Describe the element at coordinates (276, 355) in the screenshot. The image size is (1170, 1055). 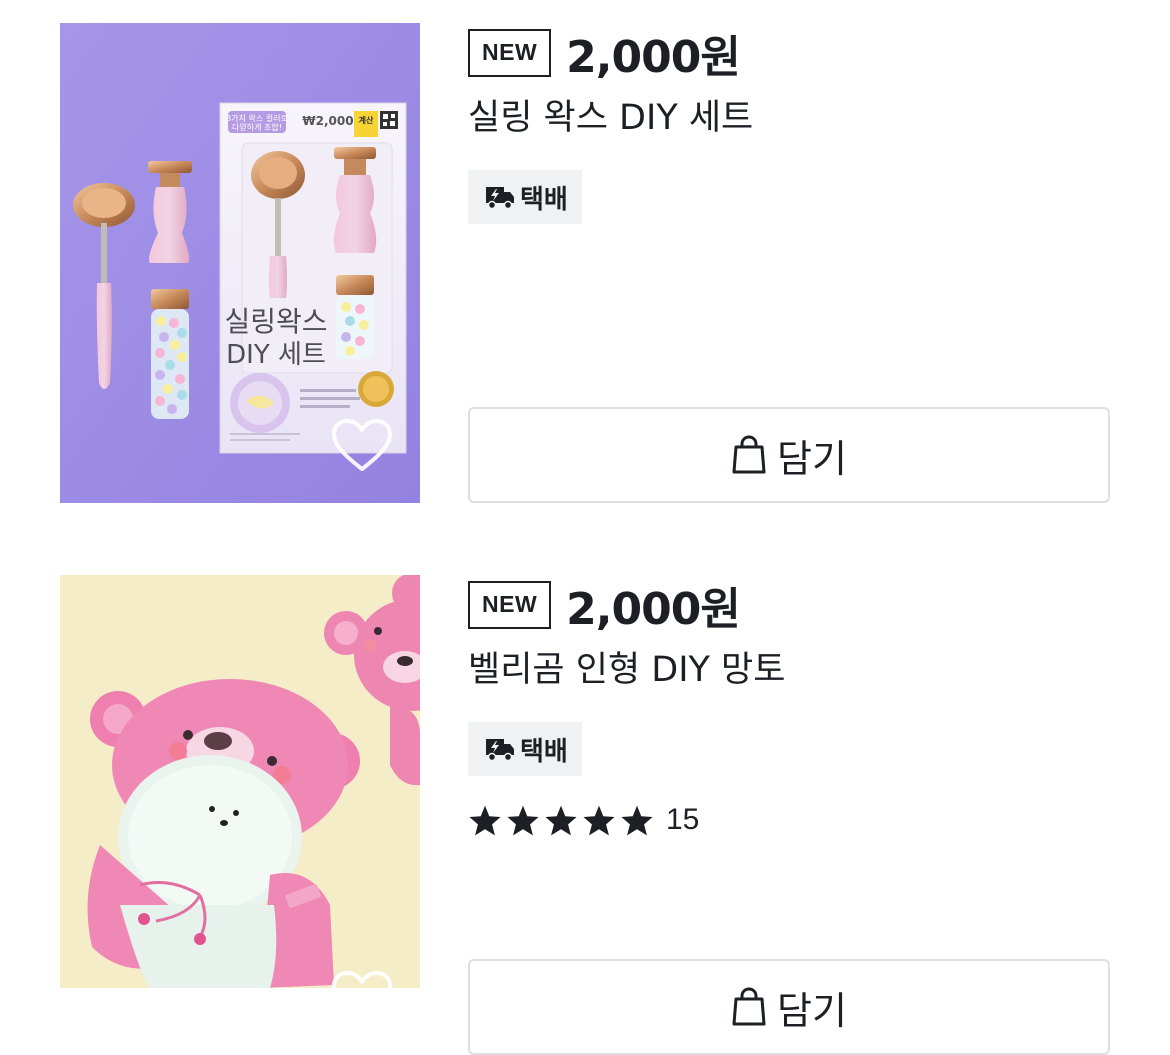
I see `box-subtitle-text: DIY 세트` at that location.